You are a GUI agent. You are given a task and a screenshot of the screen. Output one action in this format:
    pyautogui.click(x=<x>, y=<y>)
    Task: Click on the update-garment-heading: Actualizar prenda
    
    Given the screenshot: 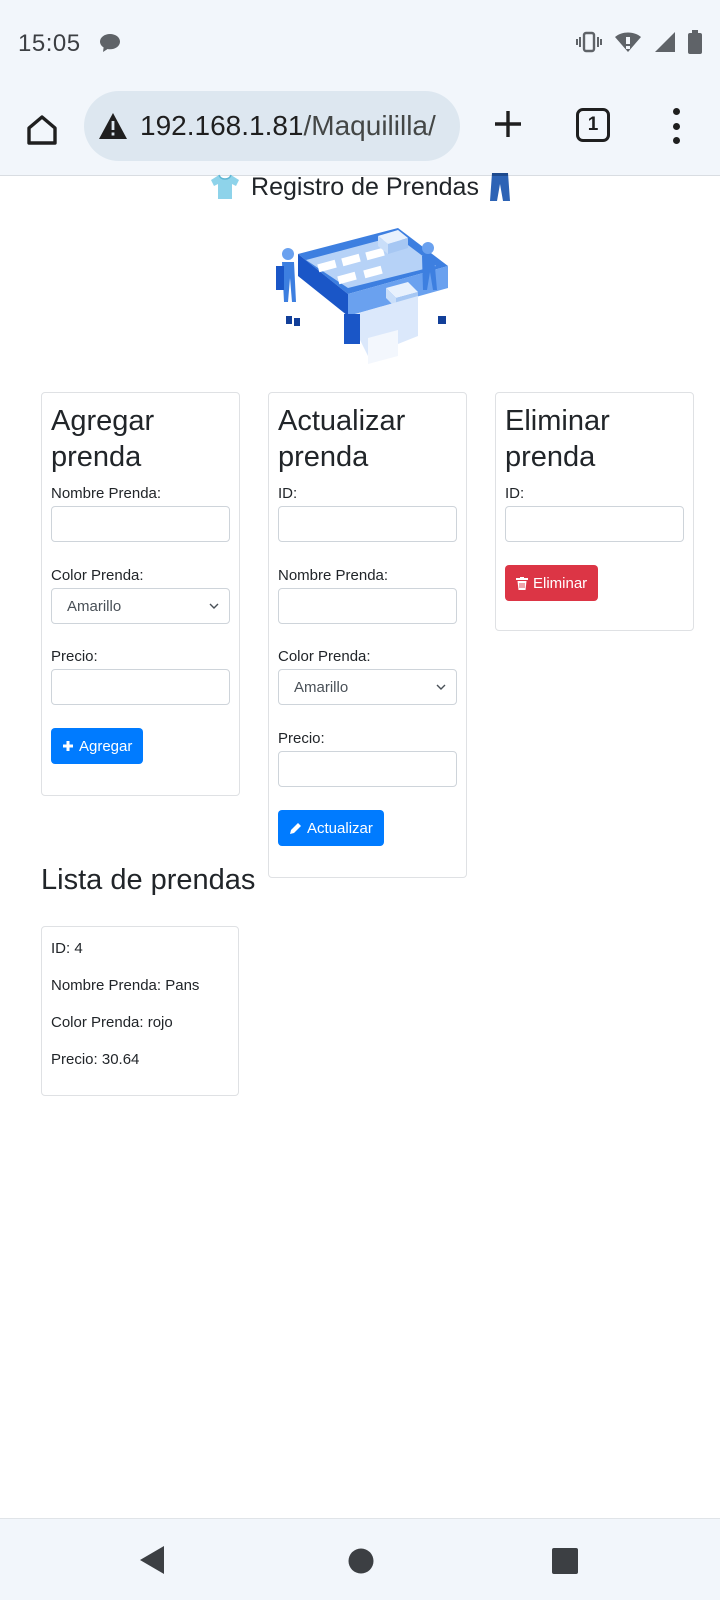 What is the action you would take?
    pyautogui.click(x=342, y=439)
    